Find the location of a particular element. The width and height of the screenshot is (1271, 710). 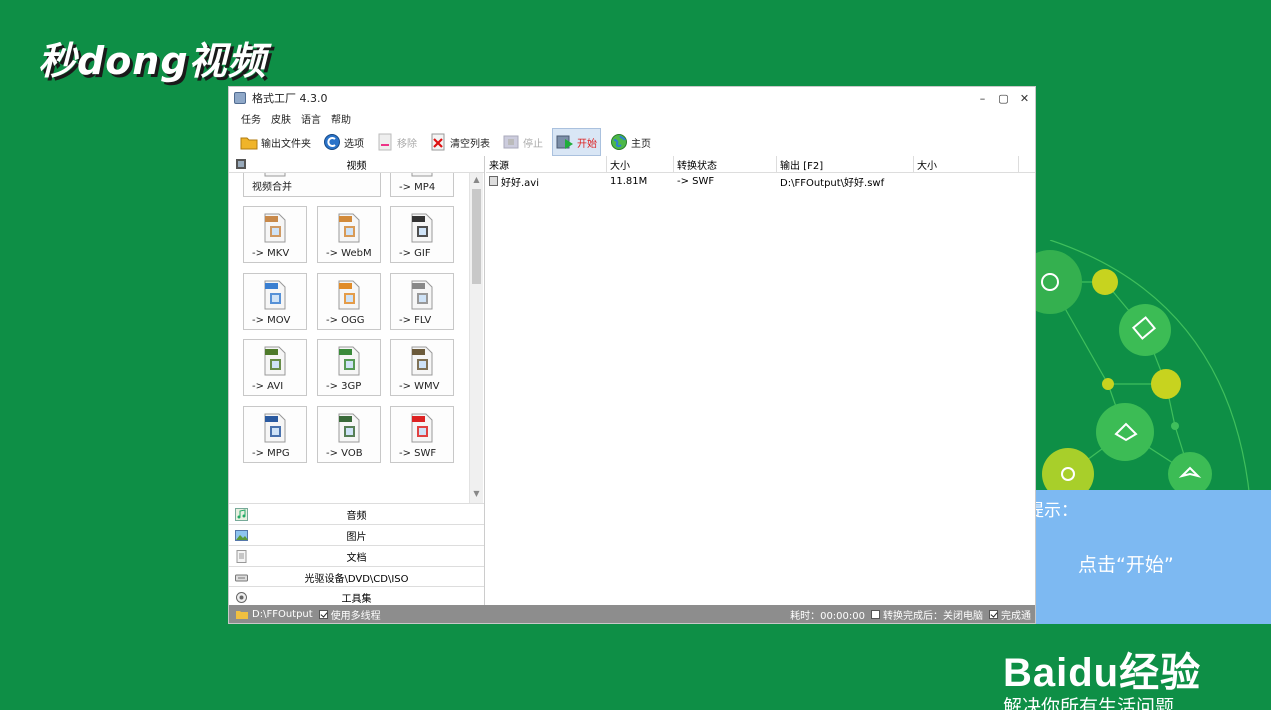

menu-help: 帮助 is located at coordinates (341, 118).